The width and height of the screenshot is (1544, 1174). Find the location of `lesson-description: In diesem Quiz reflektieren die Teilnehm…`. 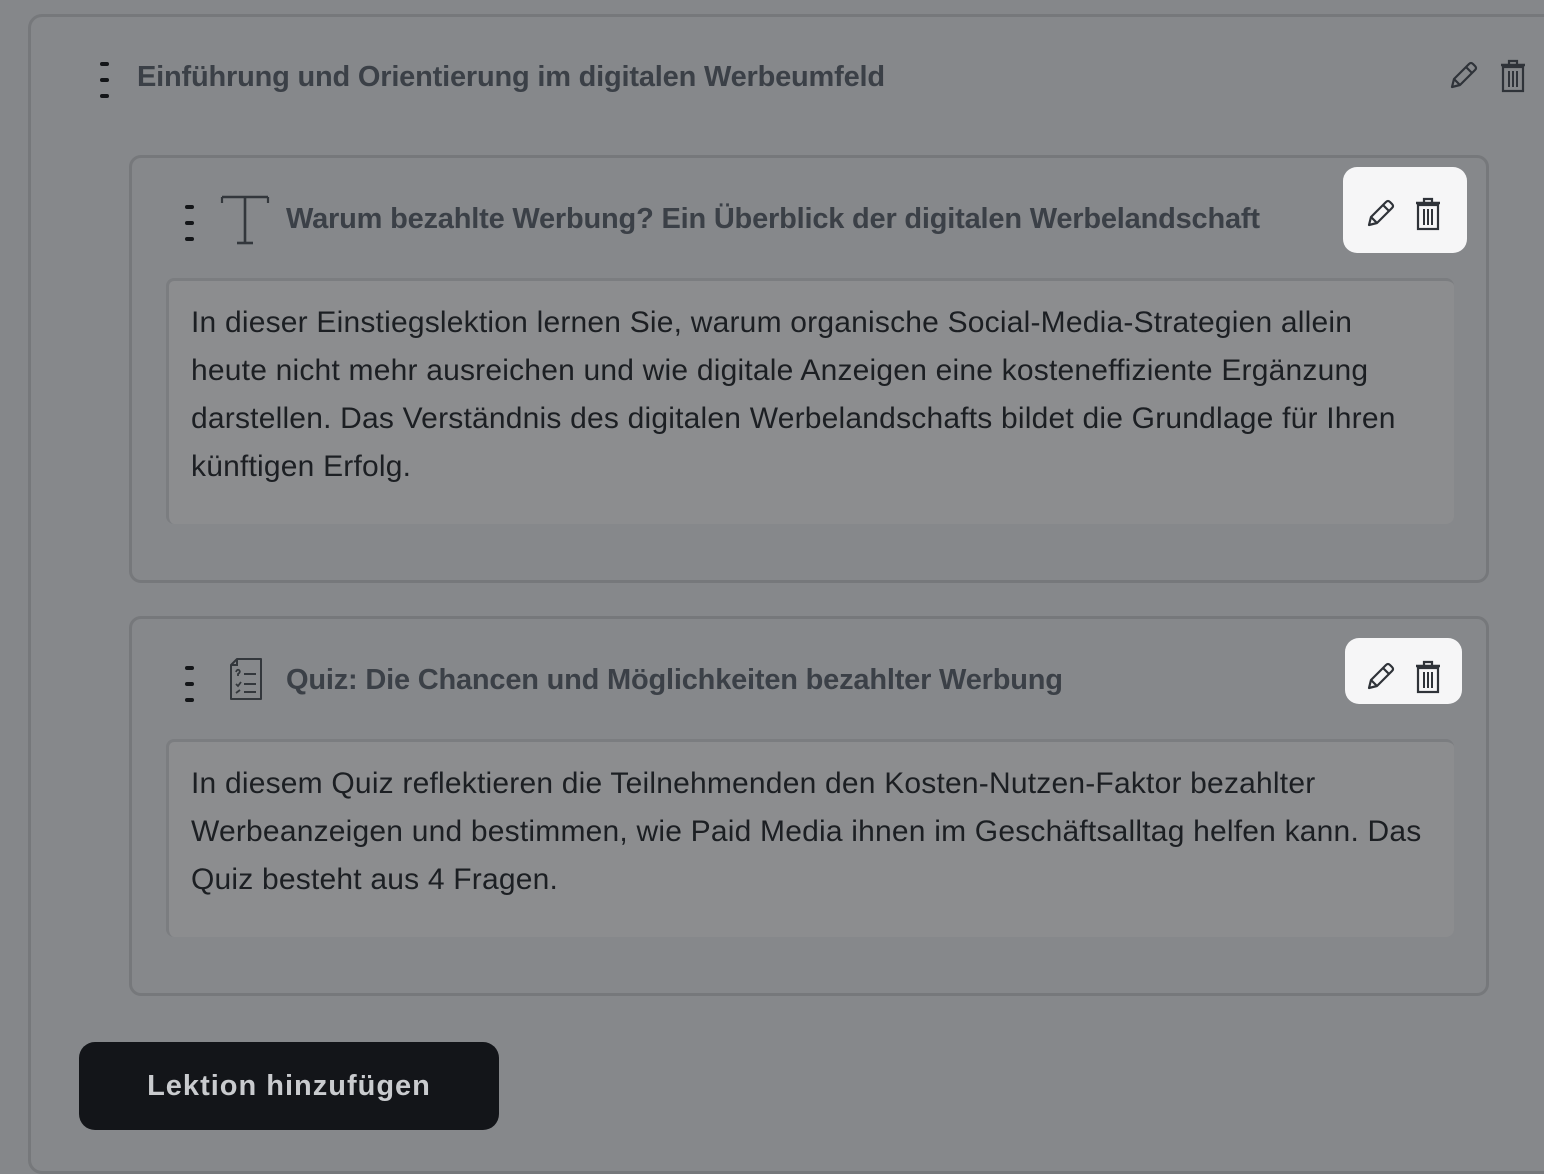

lesson-description: In diesem Quiz reflektieren die Teilnehm… is located at coordinates (810, 838).